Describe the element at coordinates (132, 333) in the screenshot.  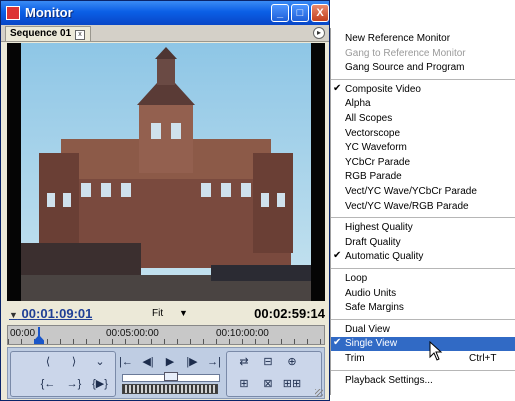
I see `ruler-label: 00:05:00:00` at that location.